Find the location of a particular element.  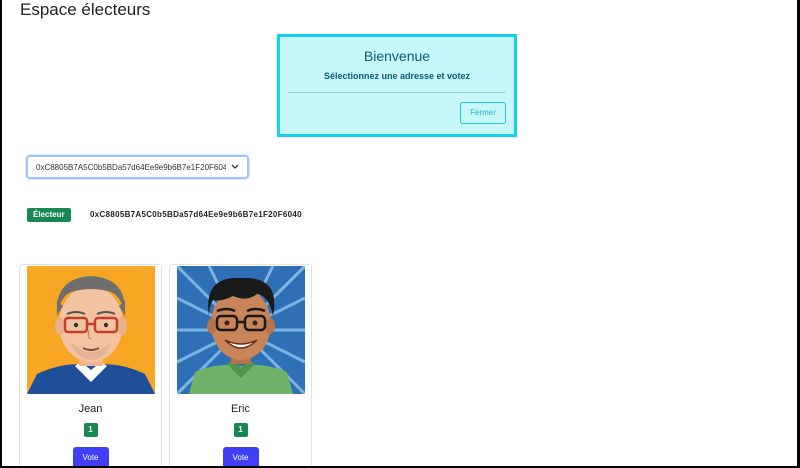

chevron-down-icon is located at coordinates (235, 166).